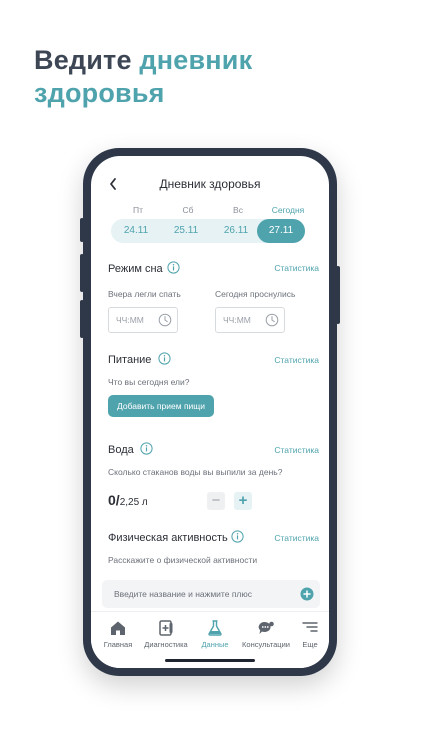  I want to click on food-info-icon, so click(164, 358).